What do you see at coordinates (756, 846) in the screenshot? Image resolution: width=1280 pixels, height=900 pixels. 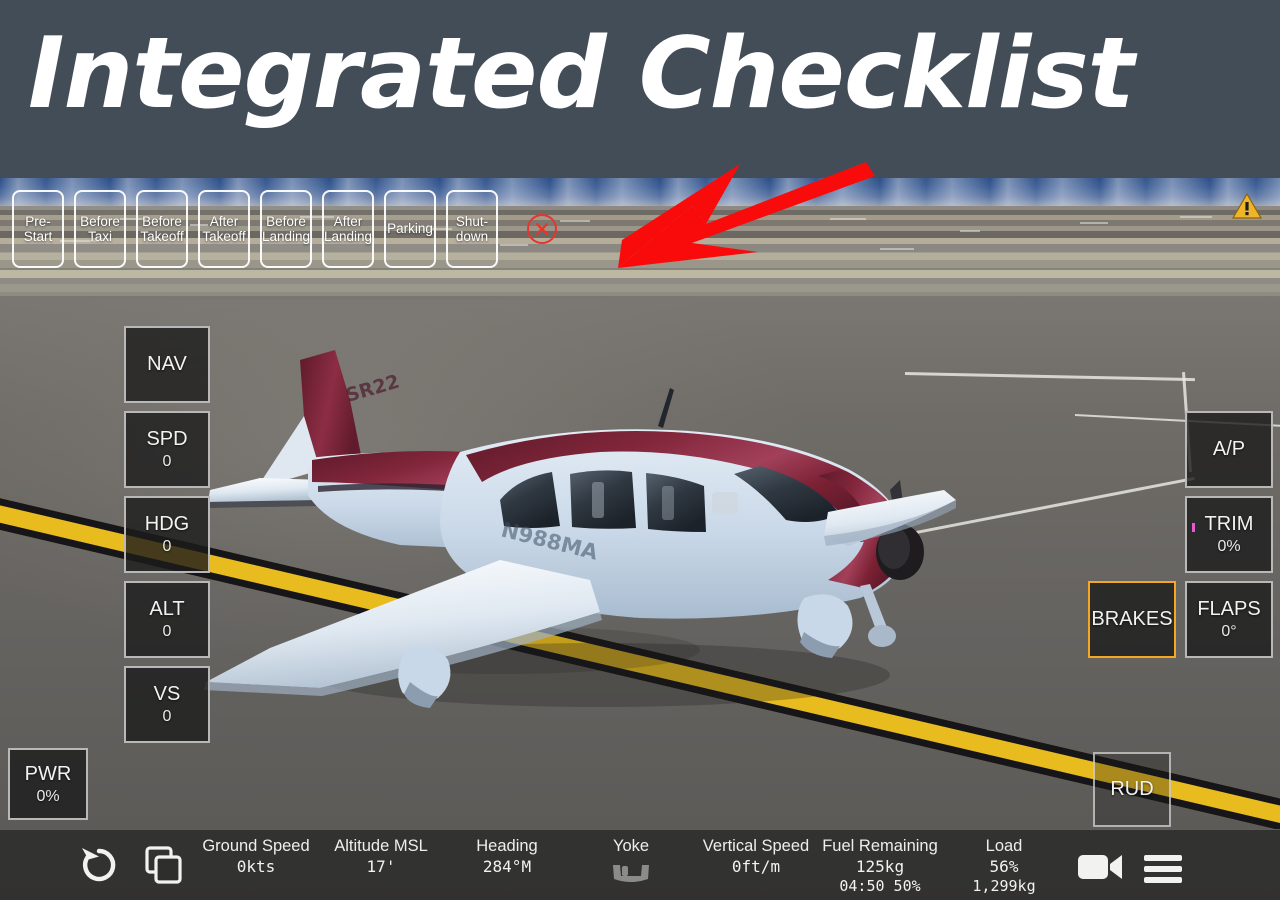 I see `status-vertical-speed-label: Vertical Speed` at bounding box center [756, 846].